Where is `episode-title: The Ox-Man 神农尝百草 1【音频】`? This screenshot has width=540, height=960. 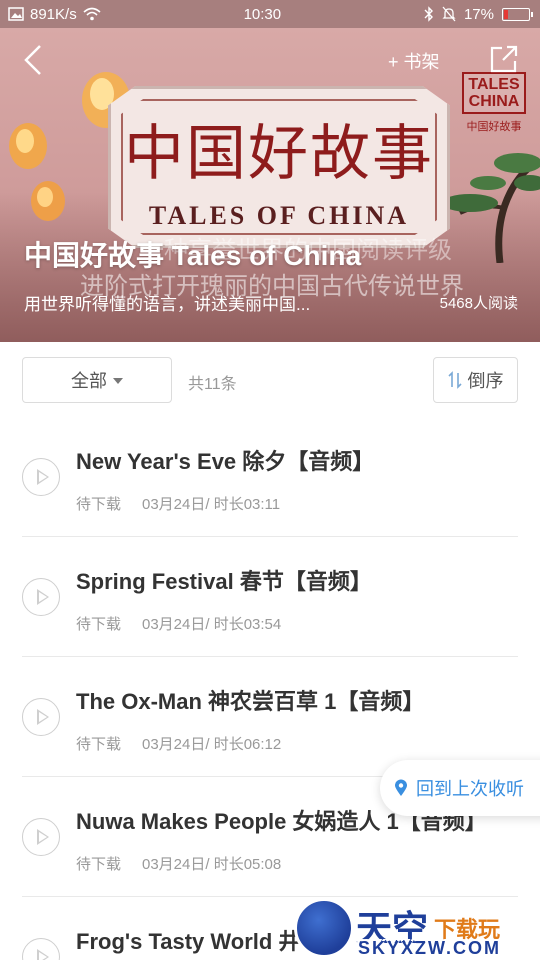 episode-title: The Ox-Man 神农尝百草 1【音频】 is located at coordinates (250, 701).